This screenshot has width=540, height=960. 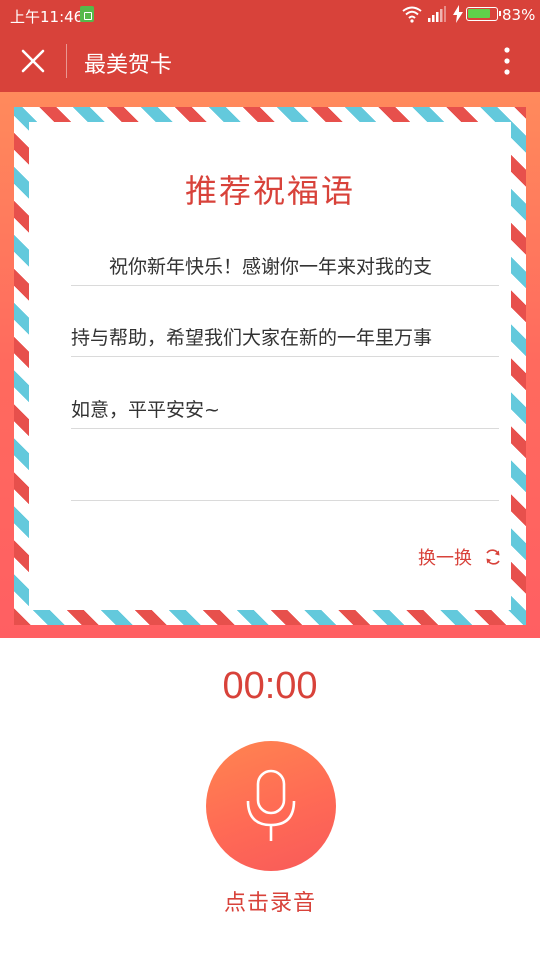 What do you see at coordinates (270, 686) in the screenshot?
I see `record-timer: 00:00` at bounding box center [270, 686].